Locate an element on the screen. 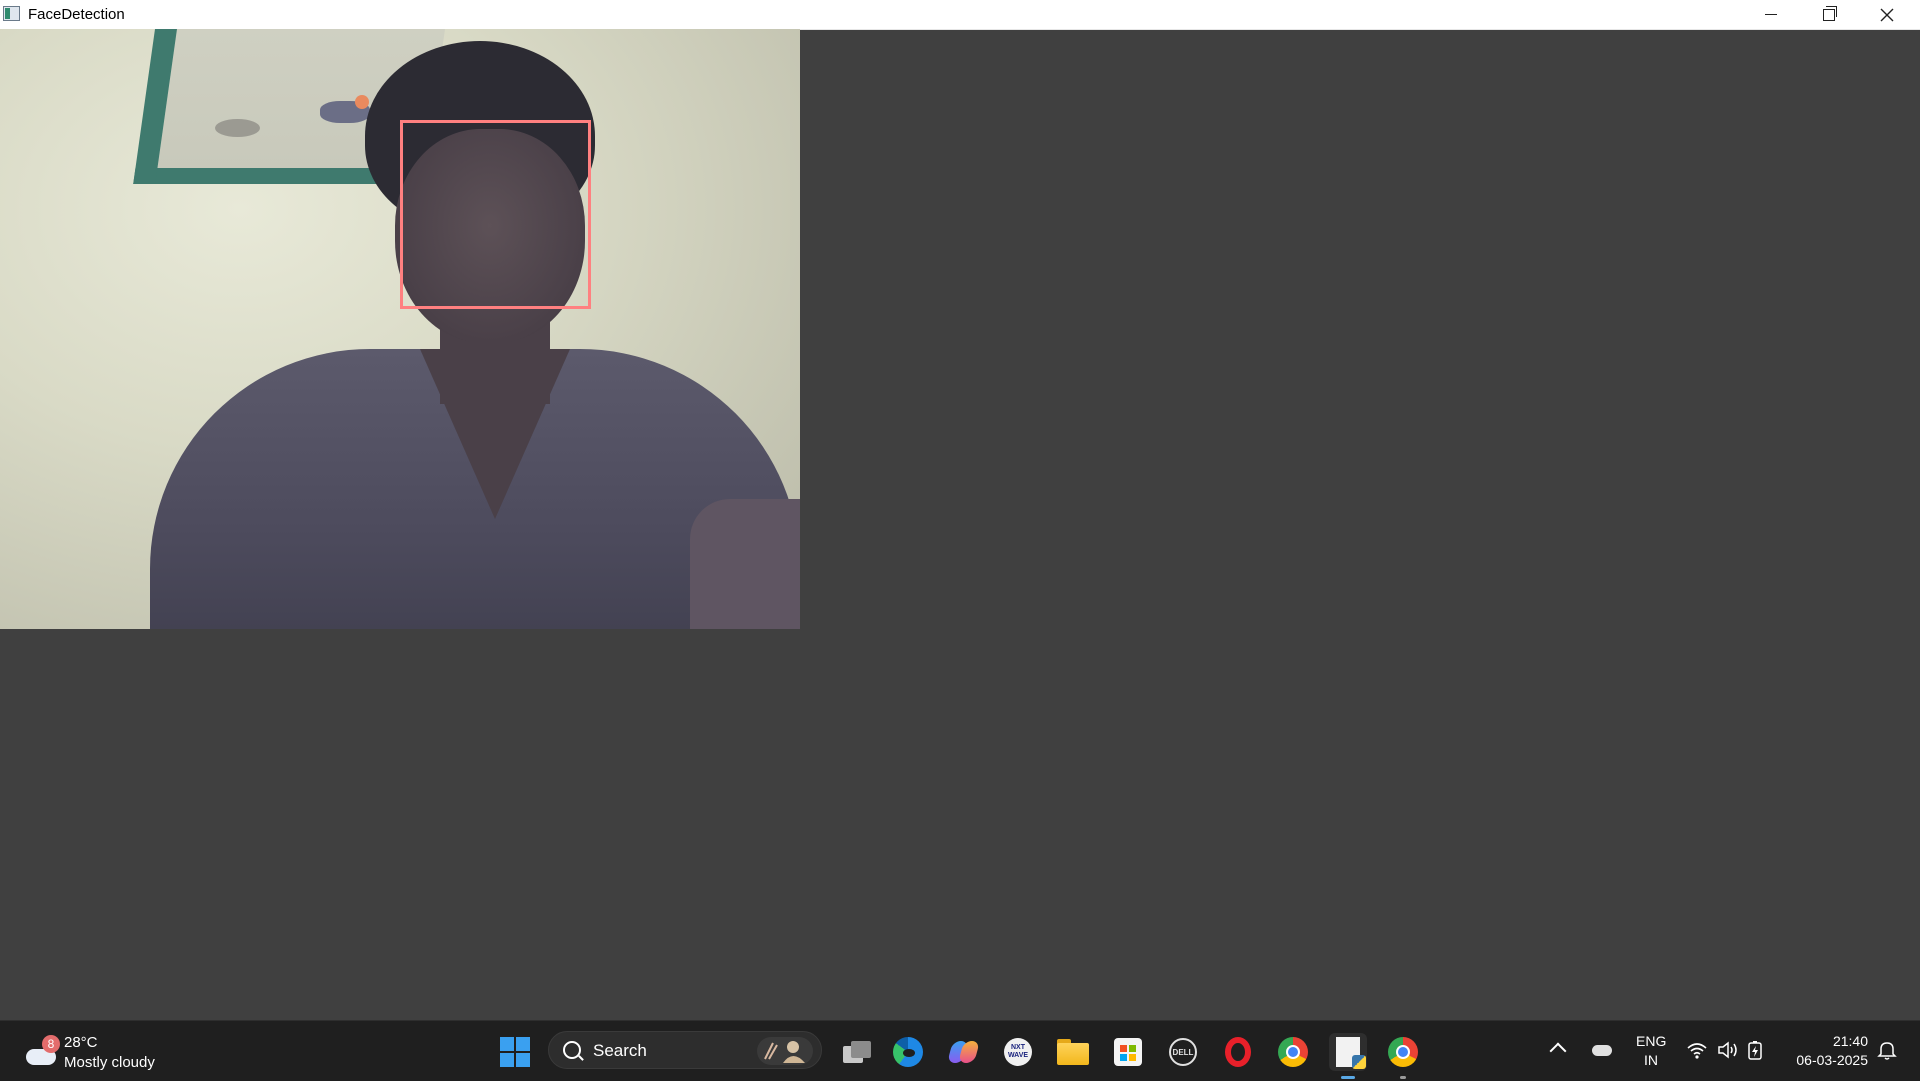 Image resolution: width=1920 pixels, height=1081 pixels. file-explorer-button is located at coordinates (1073, 1052).